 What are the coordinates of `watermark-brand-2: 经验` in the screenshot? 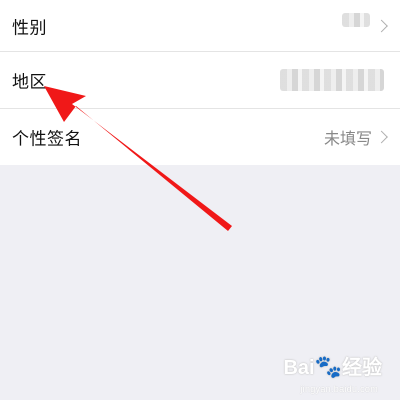 It's located at (362, 368).